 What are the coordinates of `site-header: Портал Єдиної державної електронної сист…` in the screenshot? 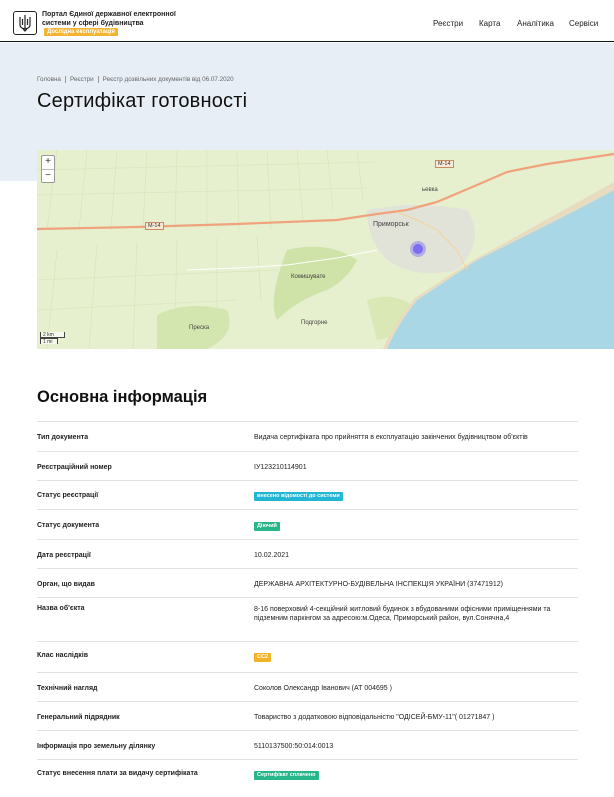 It's located at (307, 21).